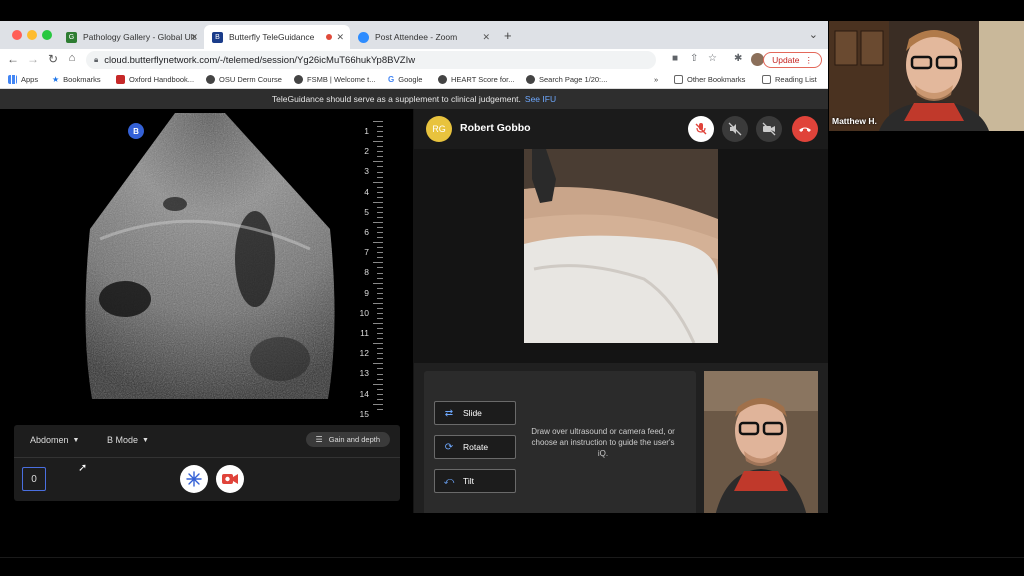  I want to click on bookmark-google: G Google, so click(405, 79).